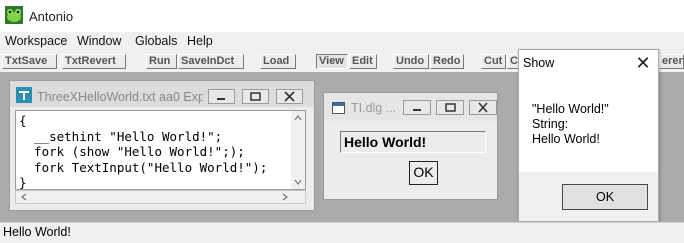 Image resolution: width=684 pixels, height=243 pixels. Describe the element at coordinates (539, 63) in the screenshot. I see `show-dialog-title: Show` at that location.